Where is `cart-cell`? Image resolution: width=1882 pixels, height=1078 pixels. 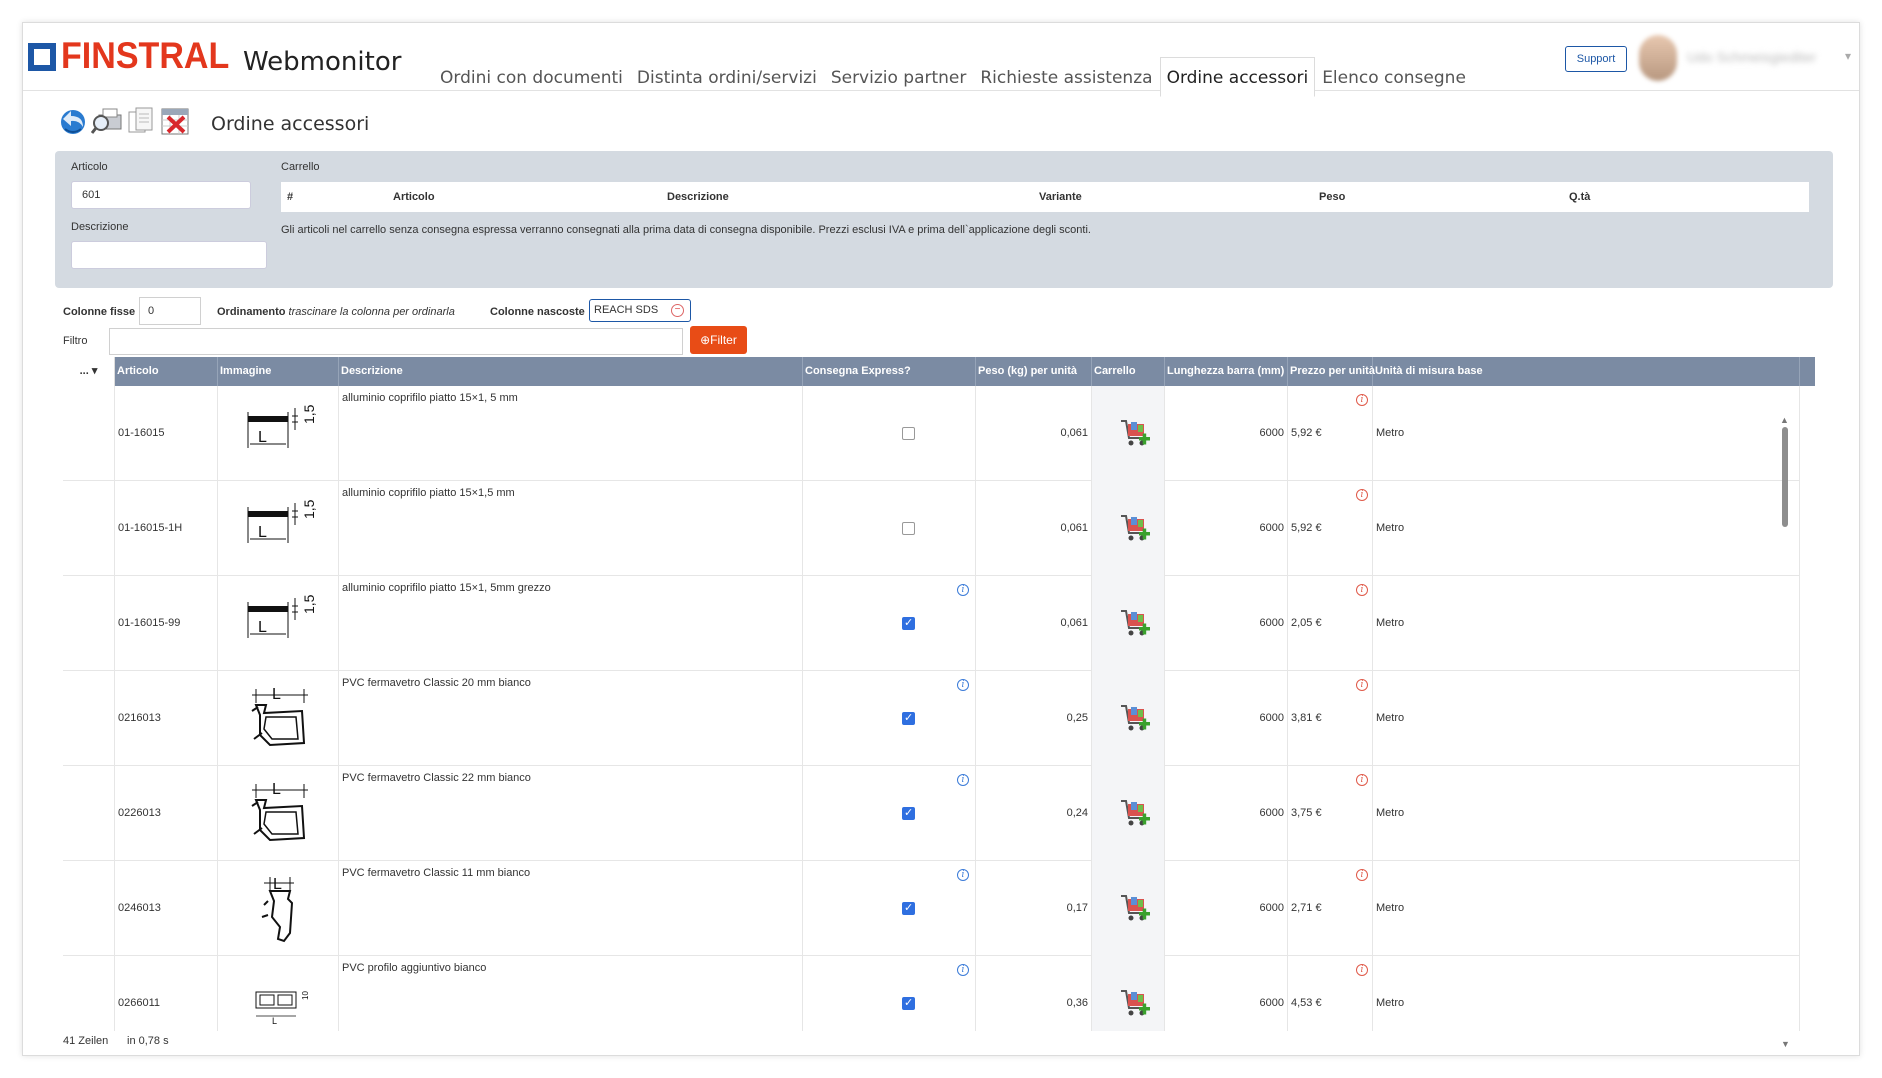
cart-cell is located at coordinates (1128, 908).